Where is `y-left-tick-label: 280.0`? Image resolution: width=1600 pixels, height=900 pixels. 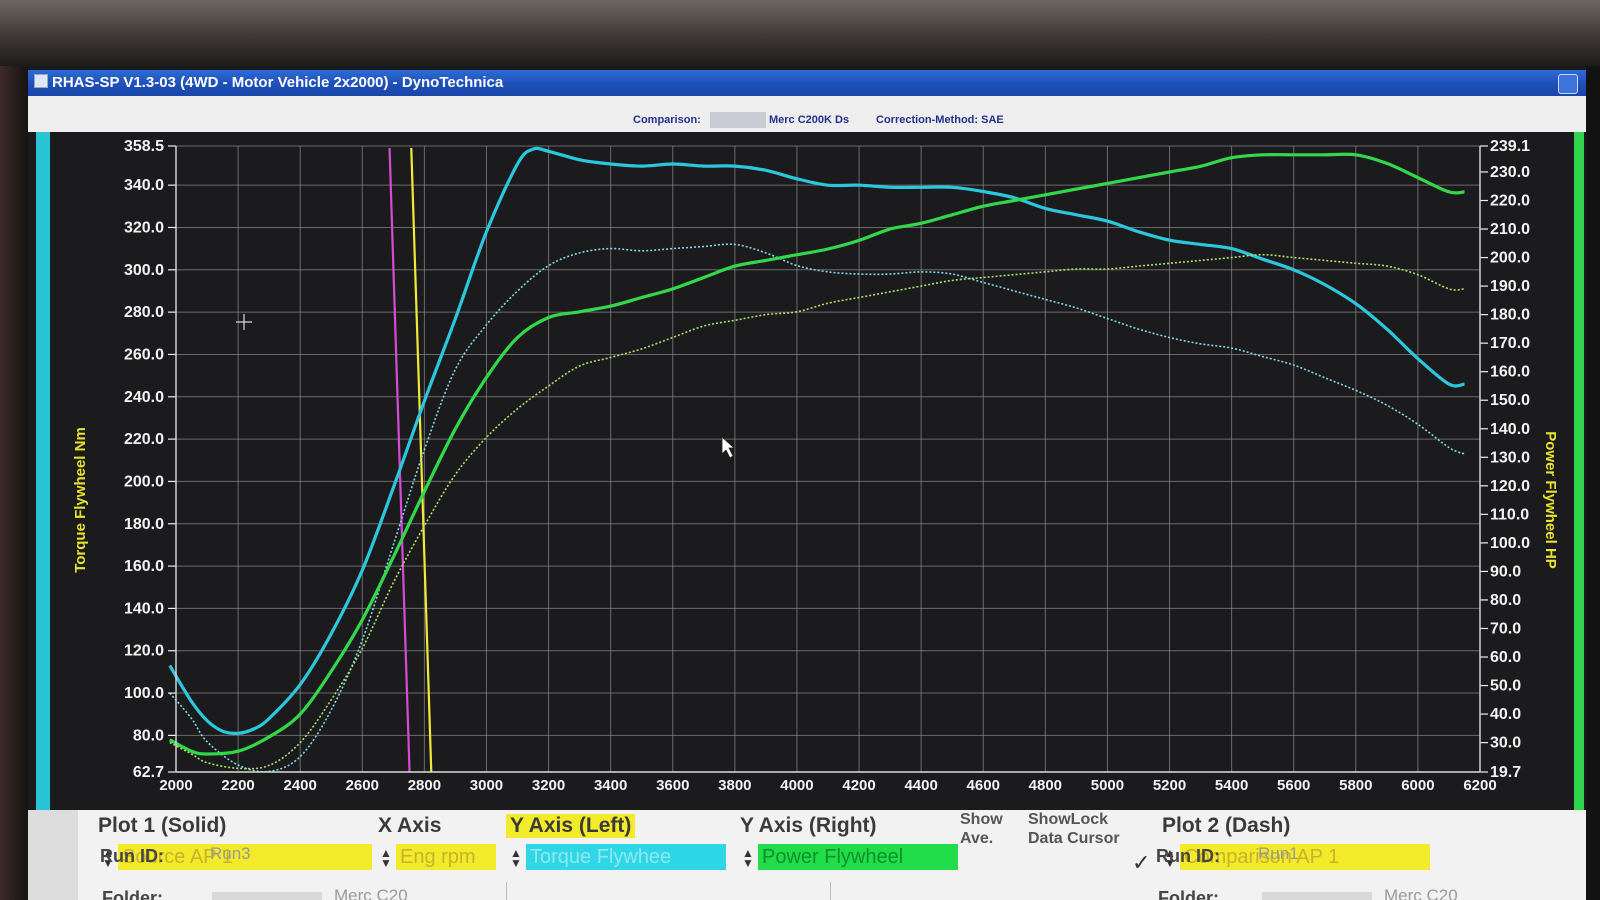 y-left-tick-label: 280.0 is located at coordinates (144, 312).